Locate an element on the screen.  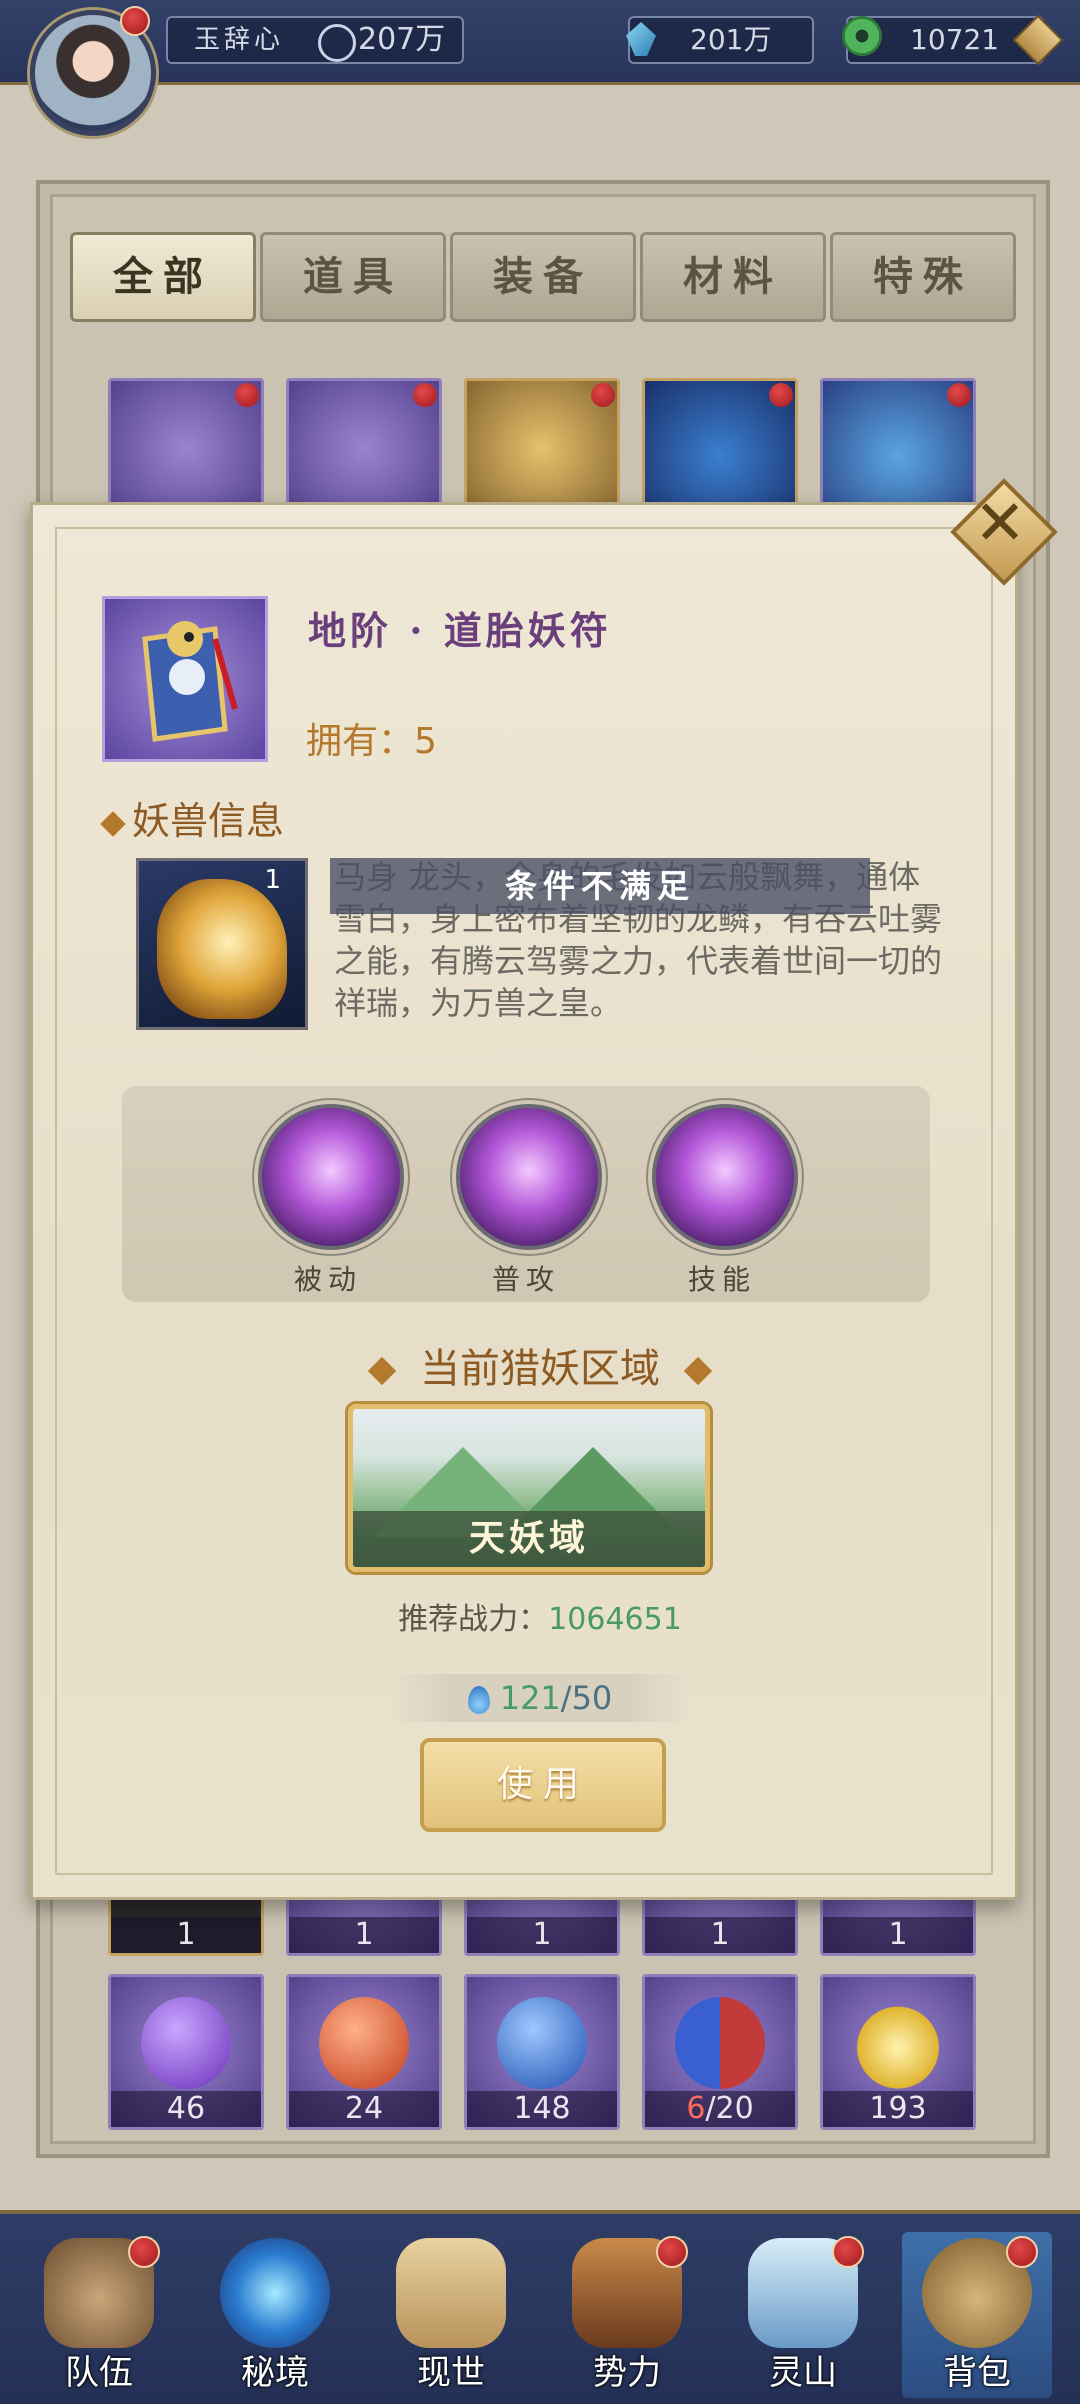
talisman-item-icon is located at coordinates (185, 679).